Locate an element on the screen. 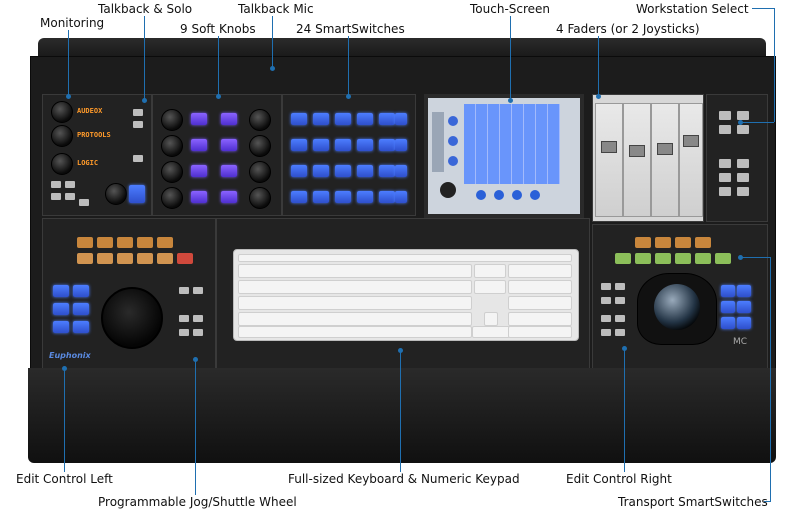 The width and height of the screenshot is (800, 513). fader-panel is located at coordinates (648, 158).